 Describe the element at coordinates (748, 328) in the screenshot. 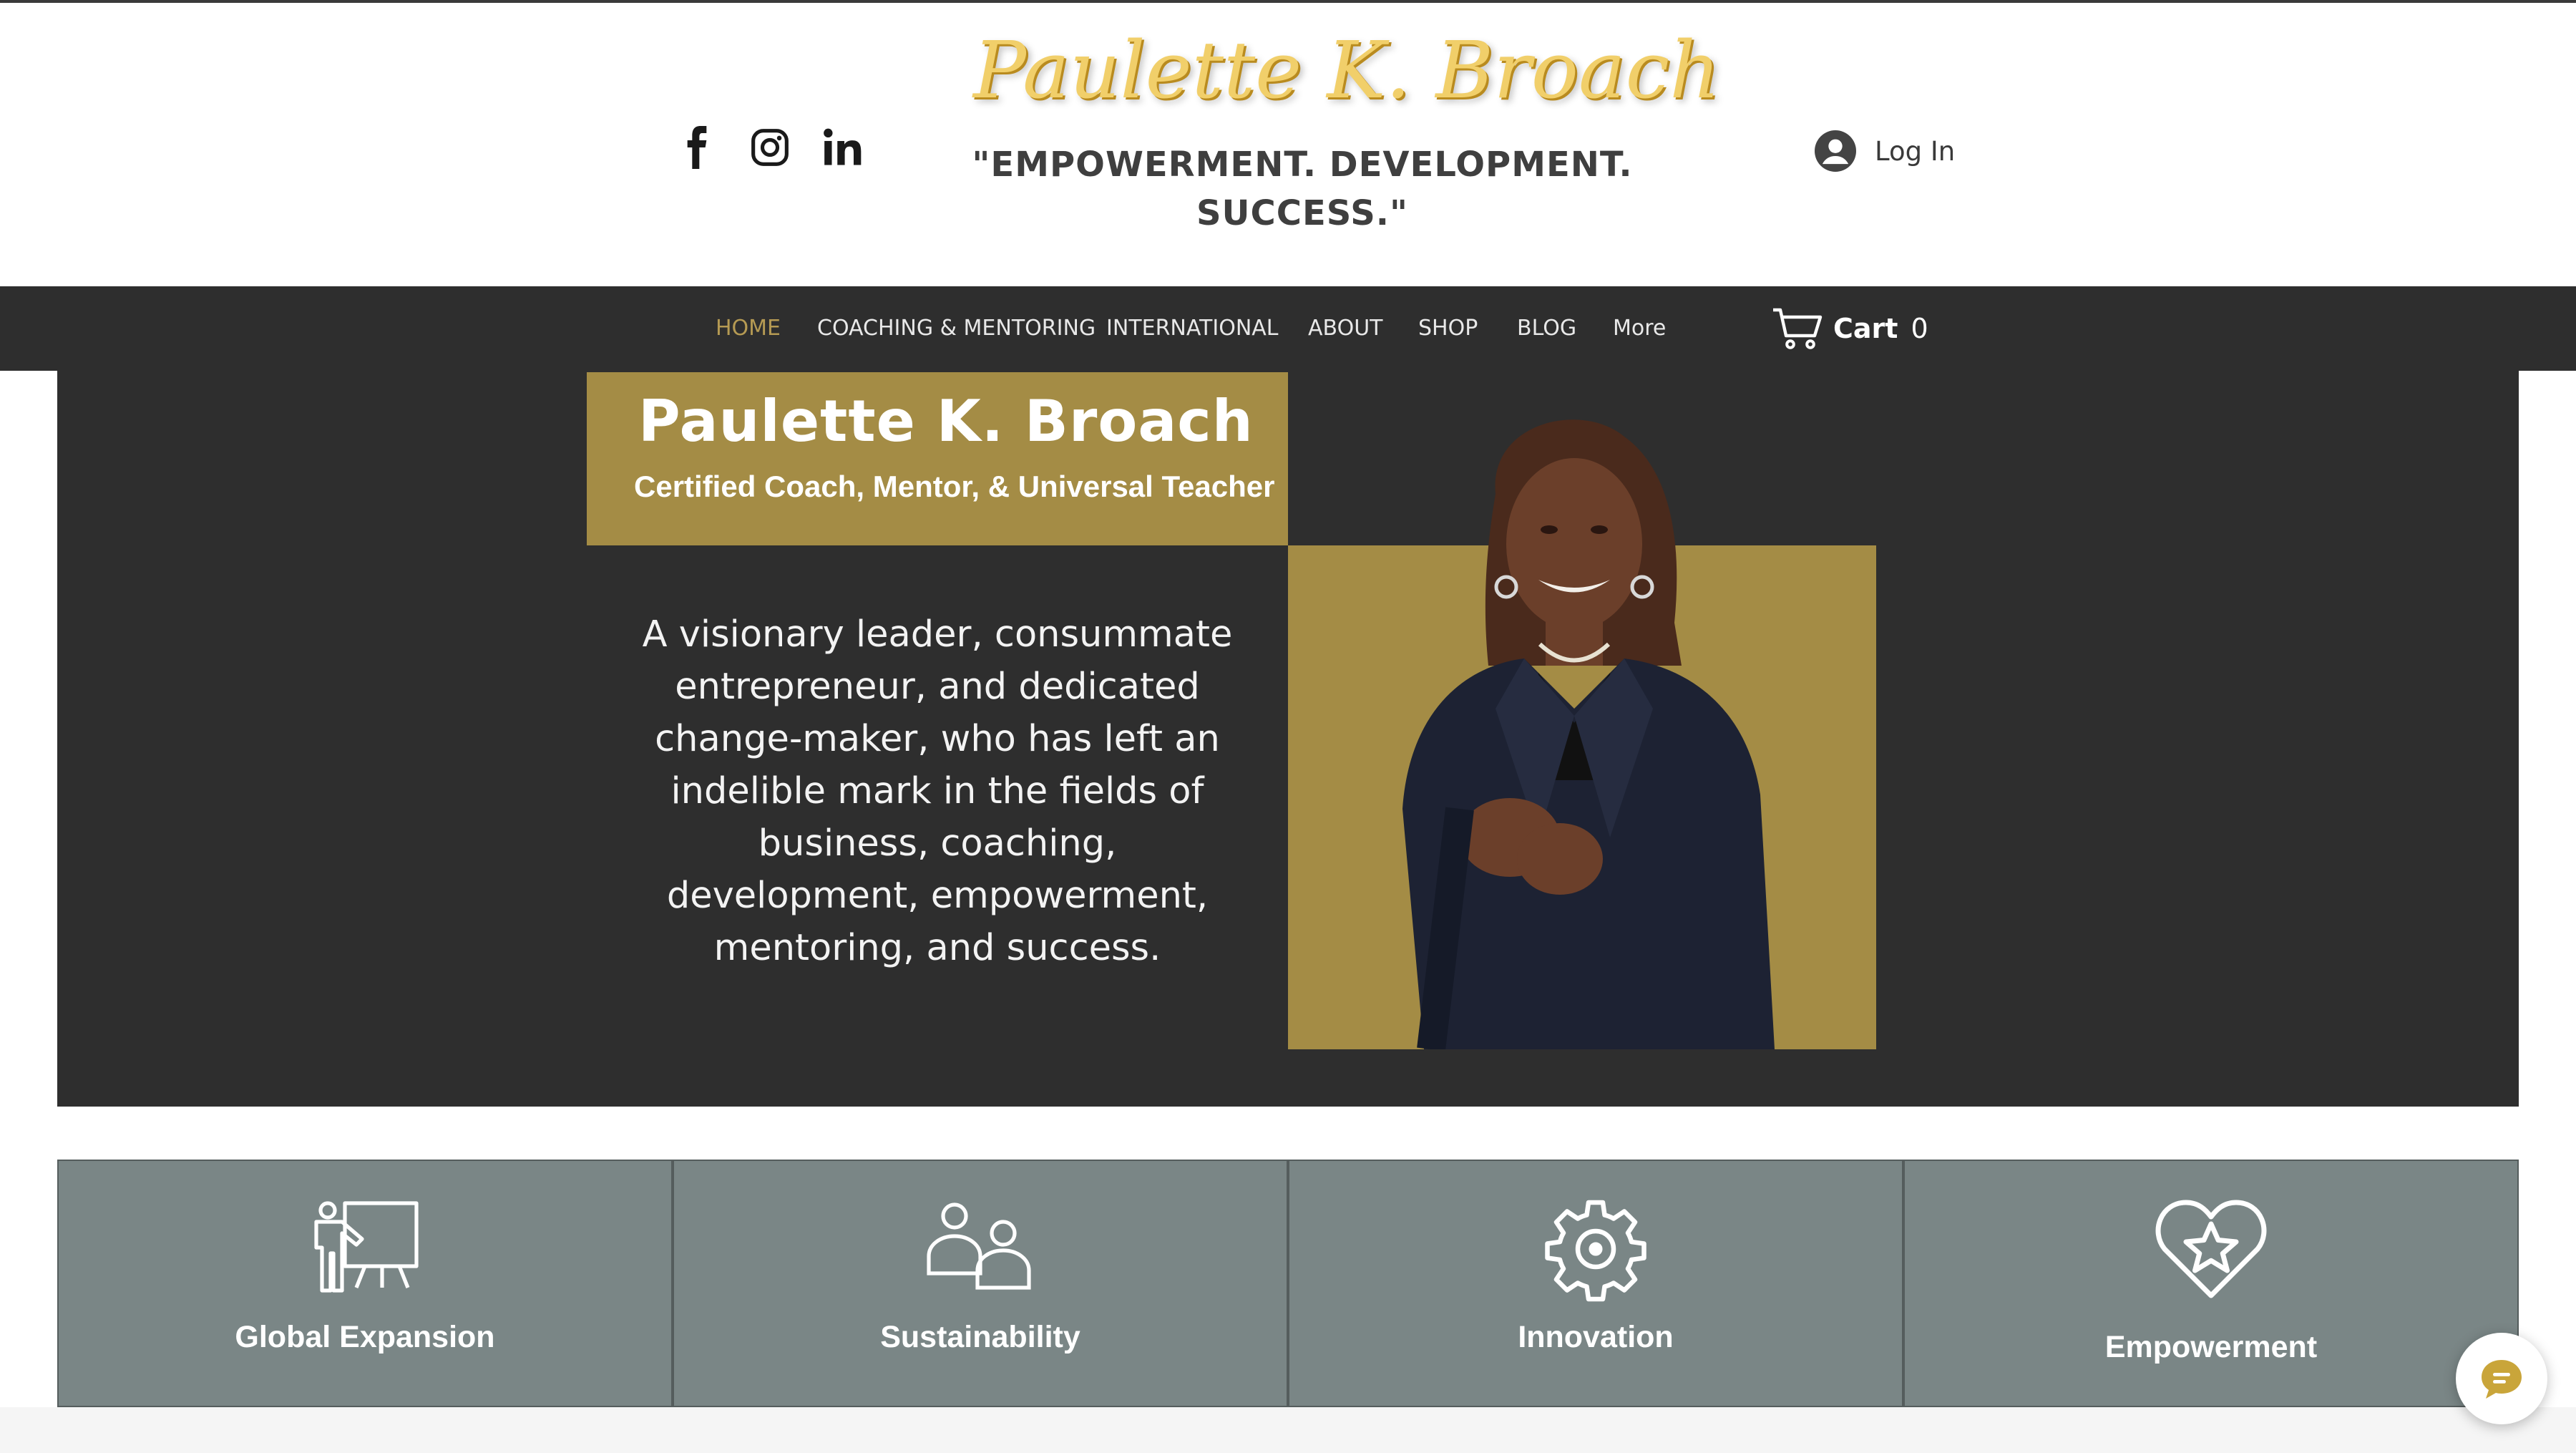

I see `nav-item-home: HOME` at that location.